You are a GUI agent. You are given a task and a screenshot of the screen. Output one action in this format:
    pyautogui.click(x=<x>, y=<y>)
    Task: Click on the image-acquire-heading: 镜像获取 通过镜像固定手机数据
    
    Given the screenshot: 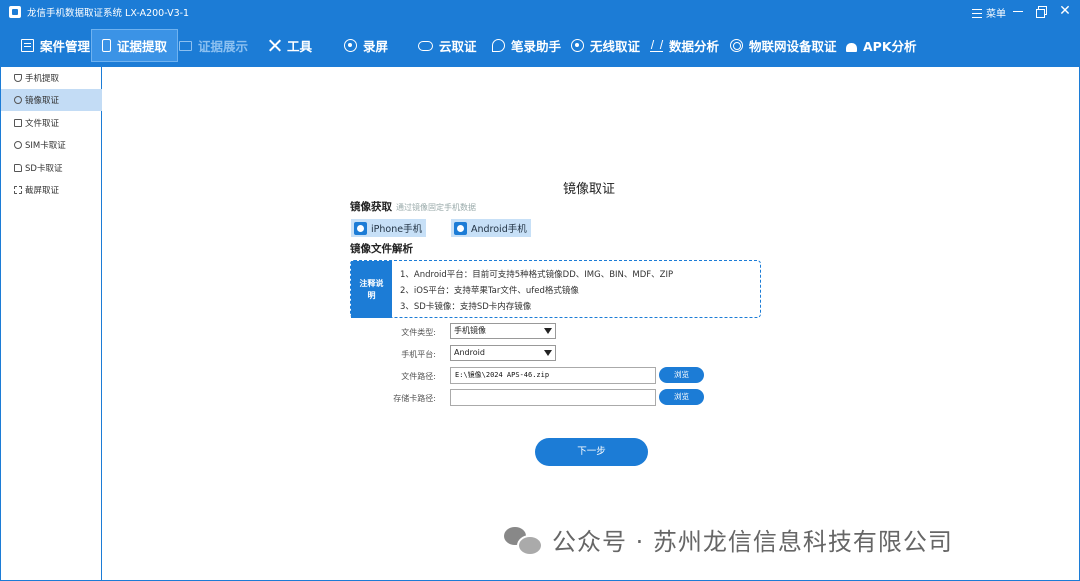 What is the action you would take?
    pyautogui.click(x=413, y=206)
    